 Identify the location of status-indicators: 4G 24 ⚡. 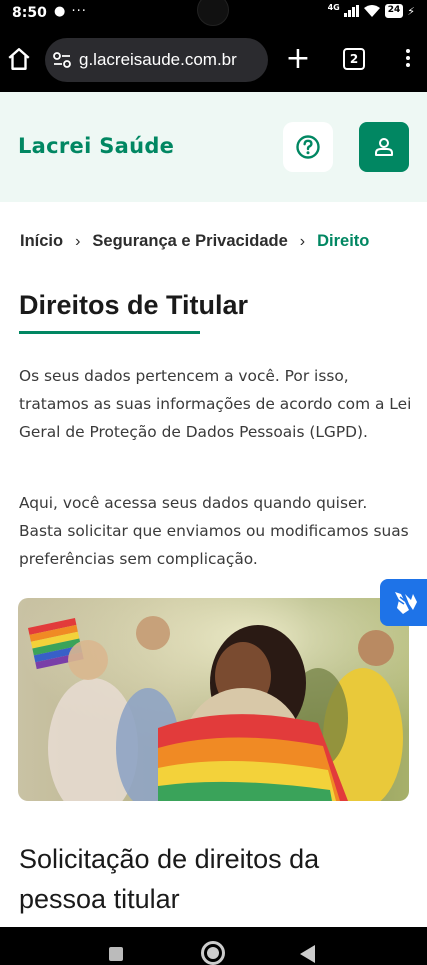
(371, 10).